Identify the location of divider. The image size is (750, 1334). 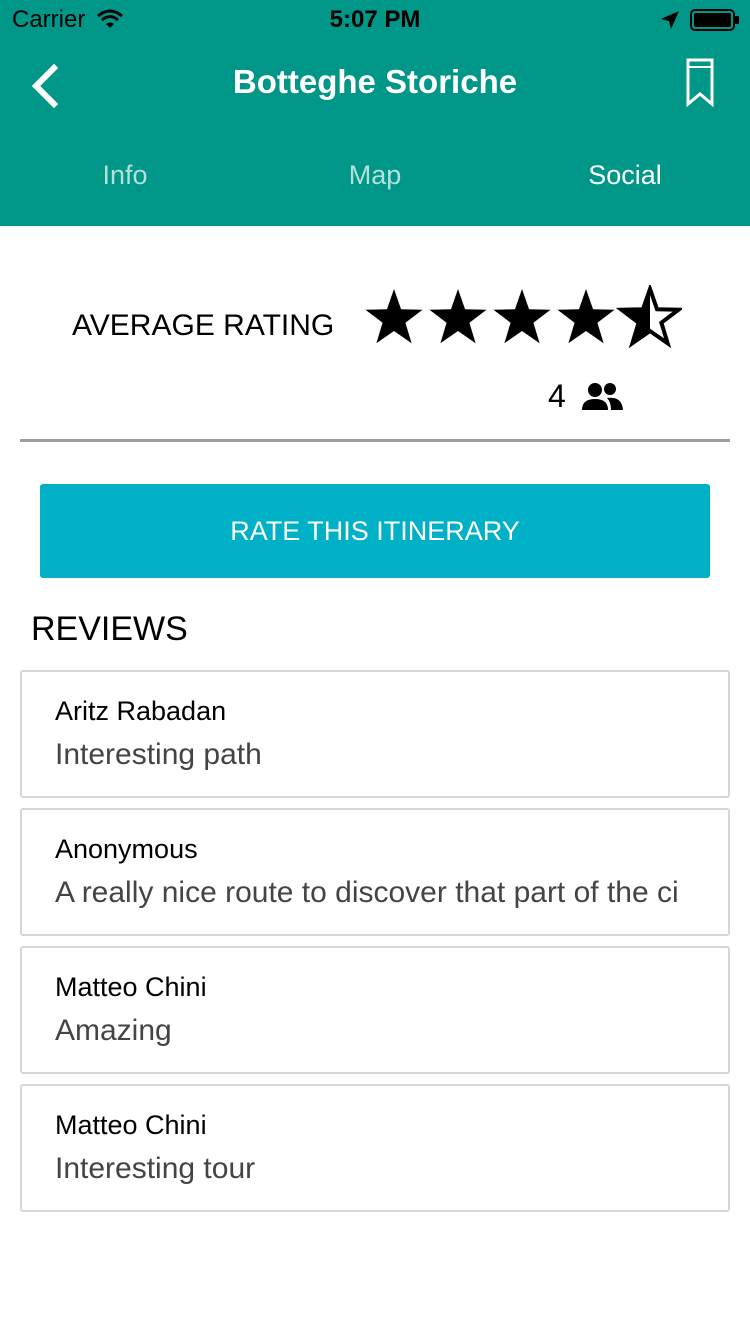
(375, 440).